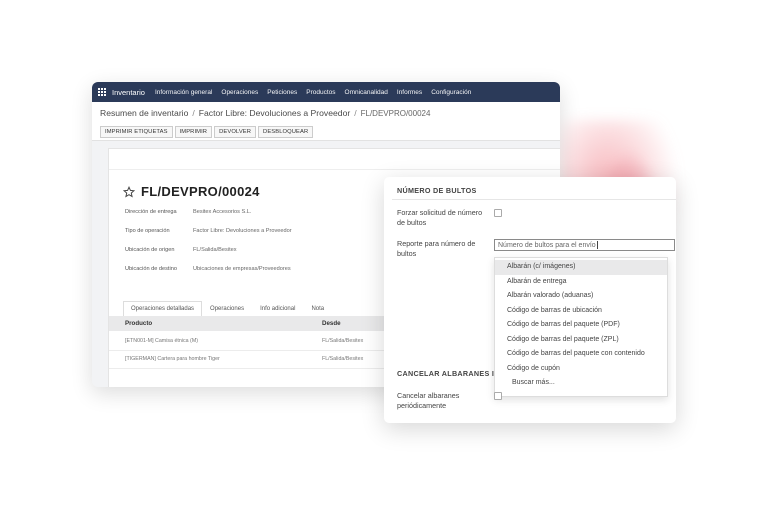  I want to click on column-from: Desde, so click(331, 323).